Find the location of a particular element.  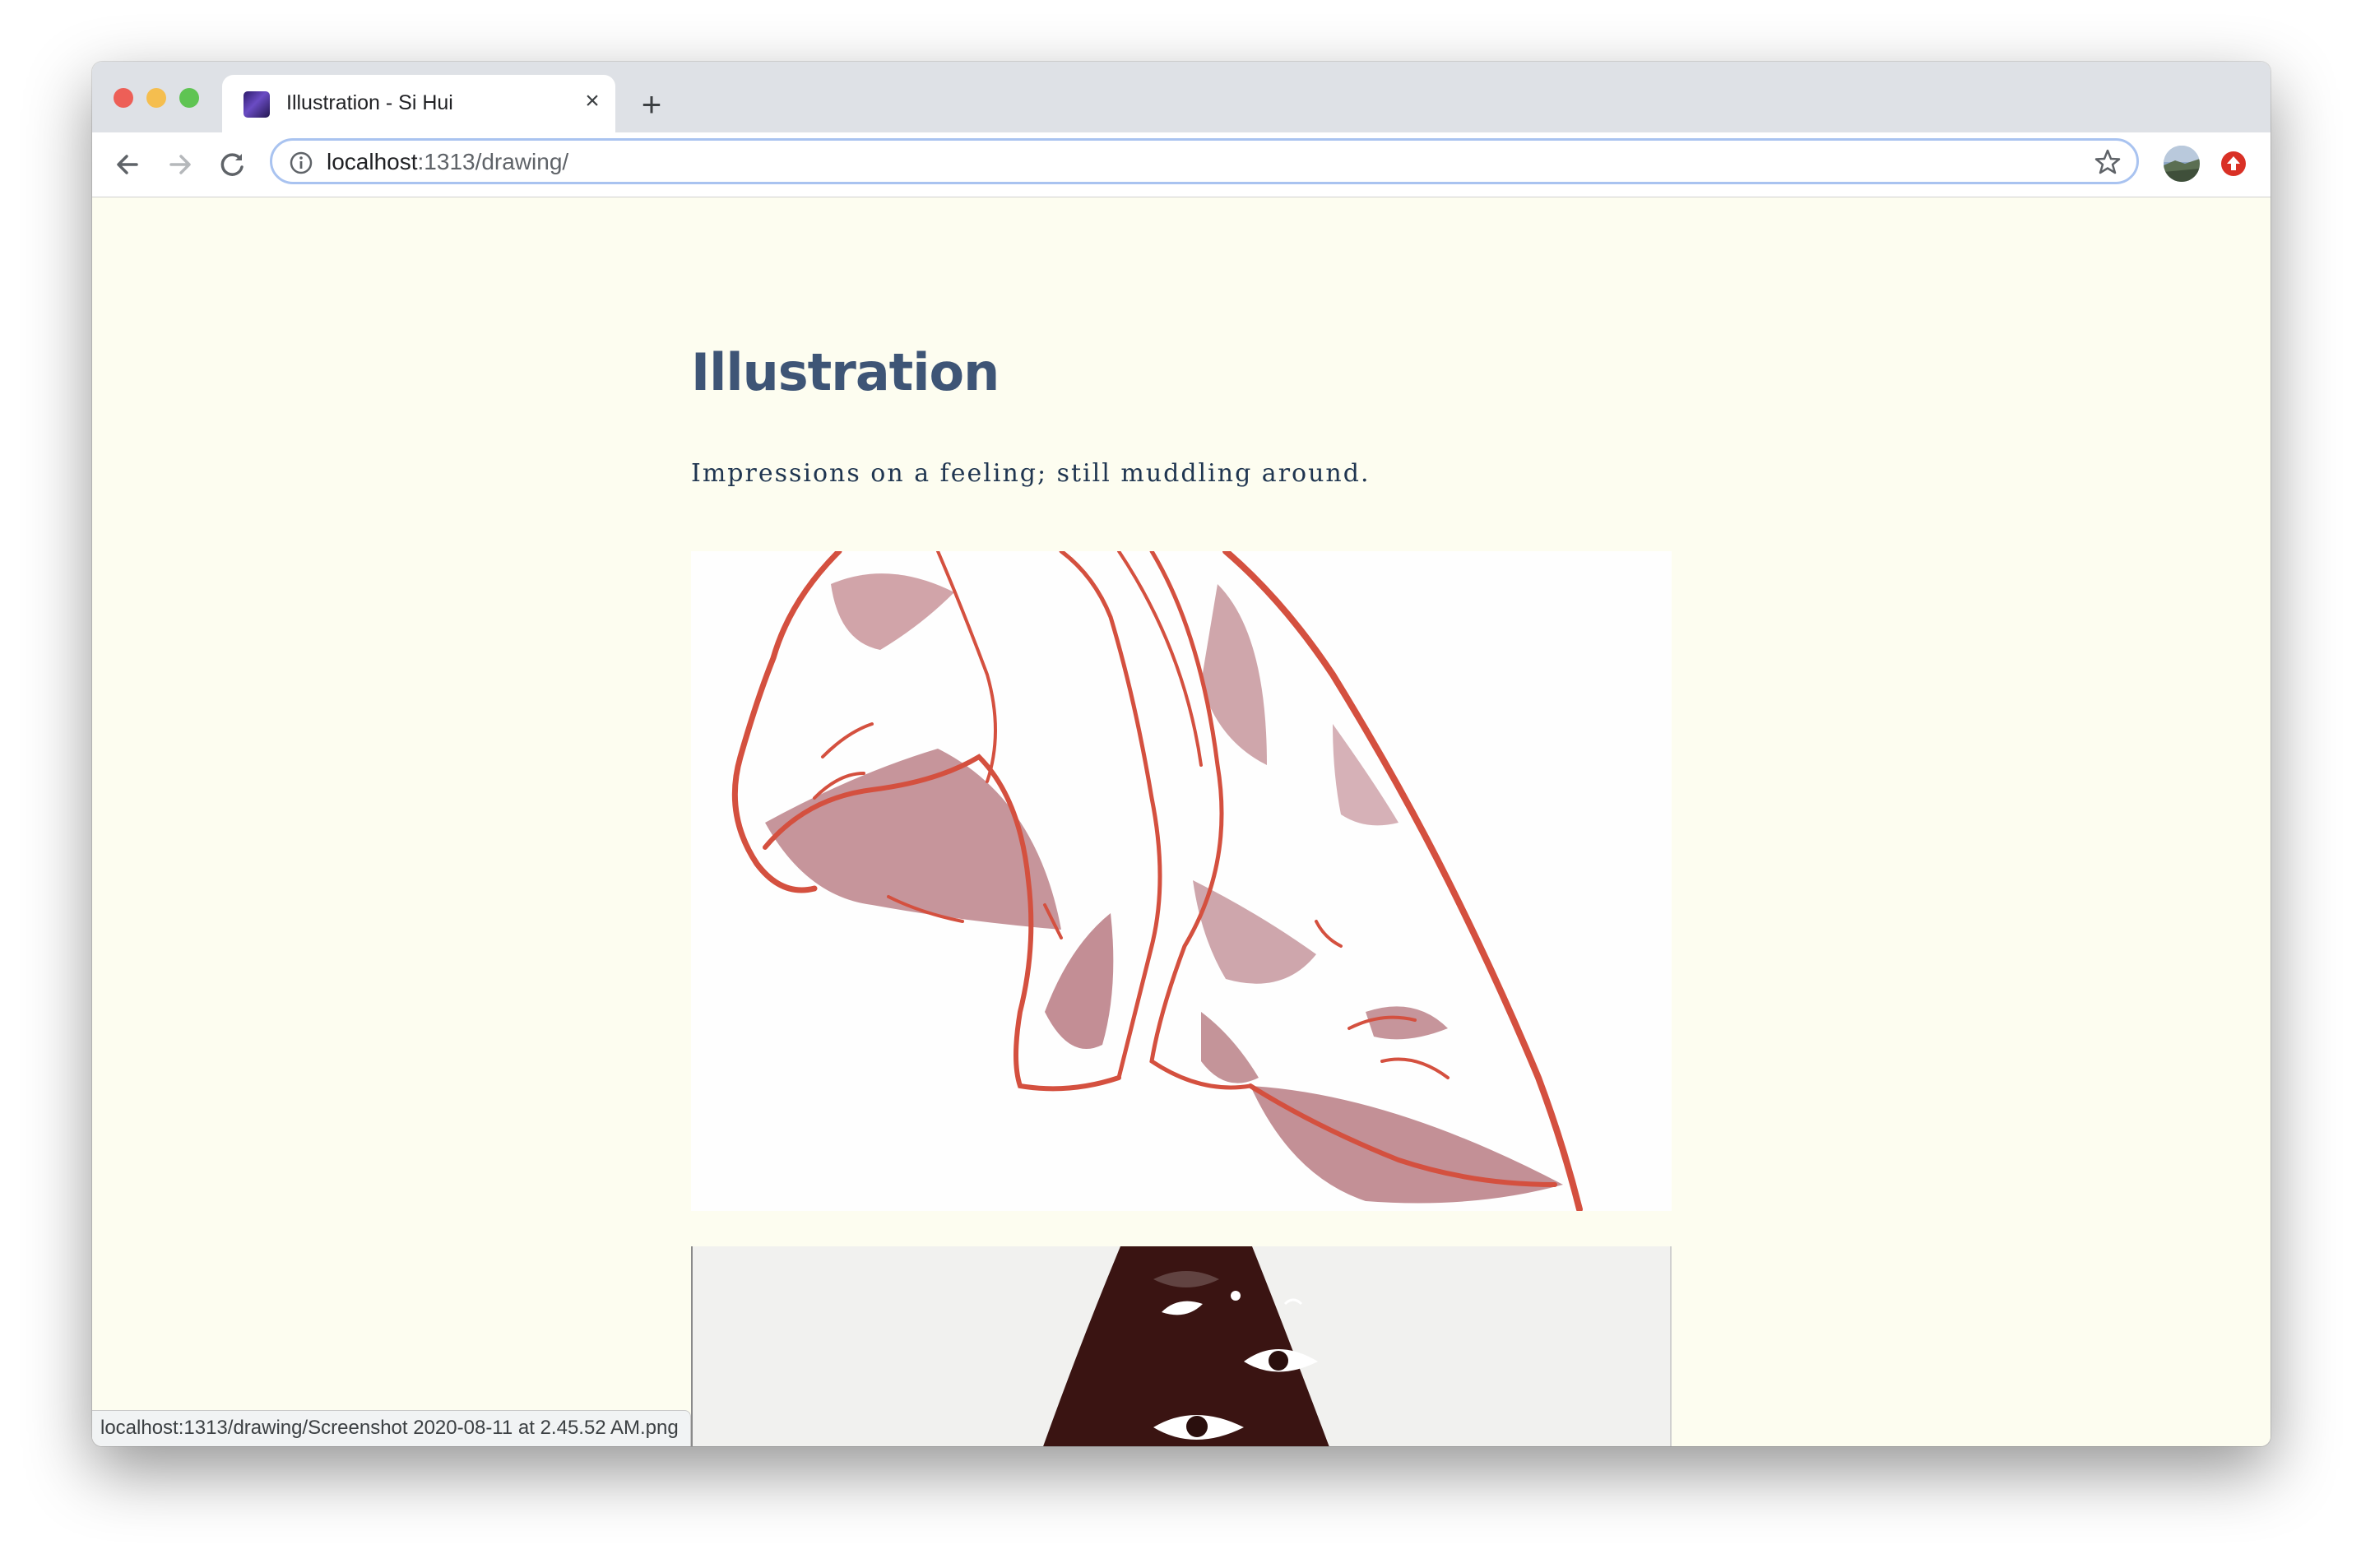

galaxy-favicon-icon is located at coordinates (257, 104).